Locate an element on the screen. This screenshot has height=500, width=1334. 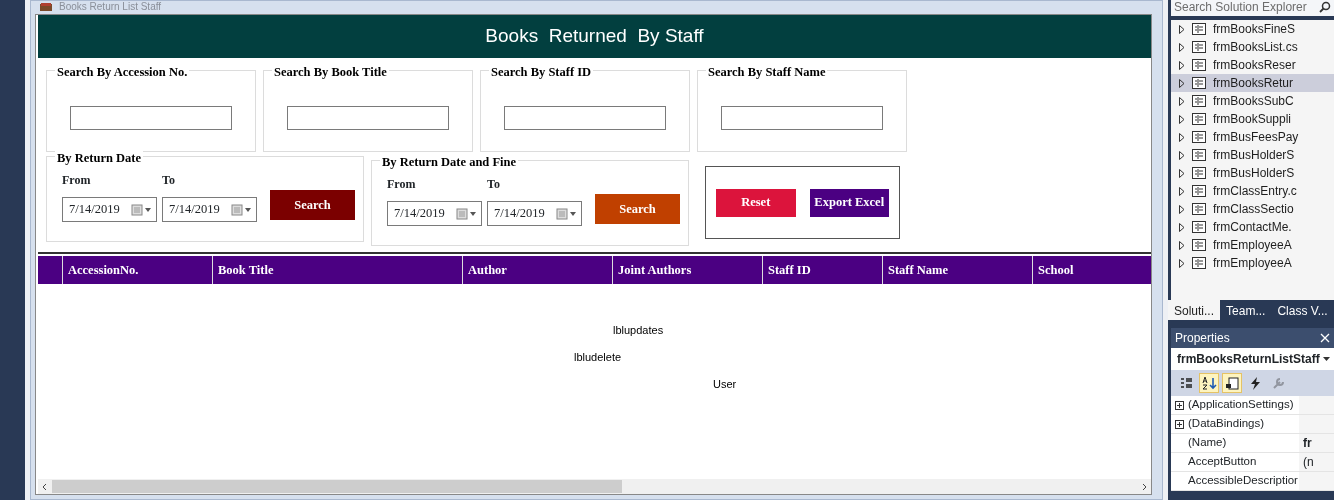
close-icon is located at coordinates (1325, 338).